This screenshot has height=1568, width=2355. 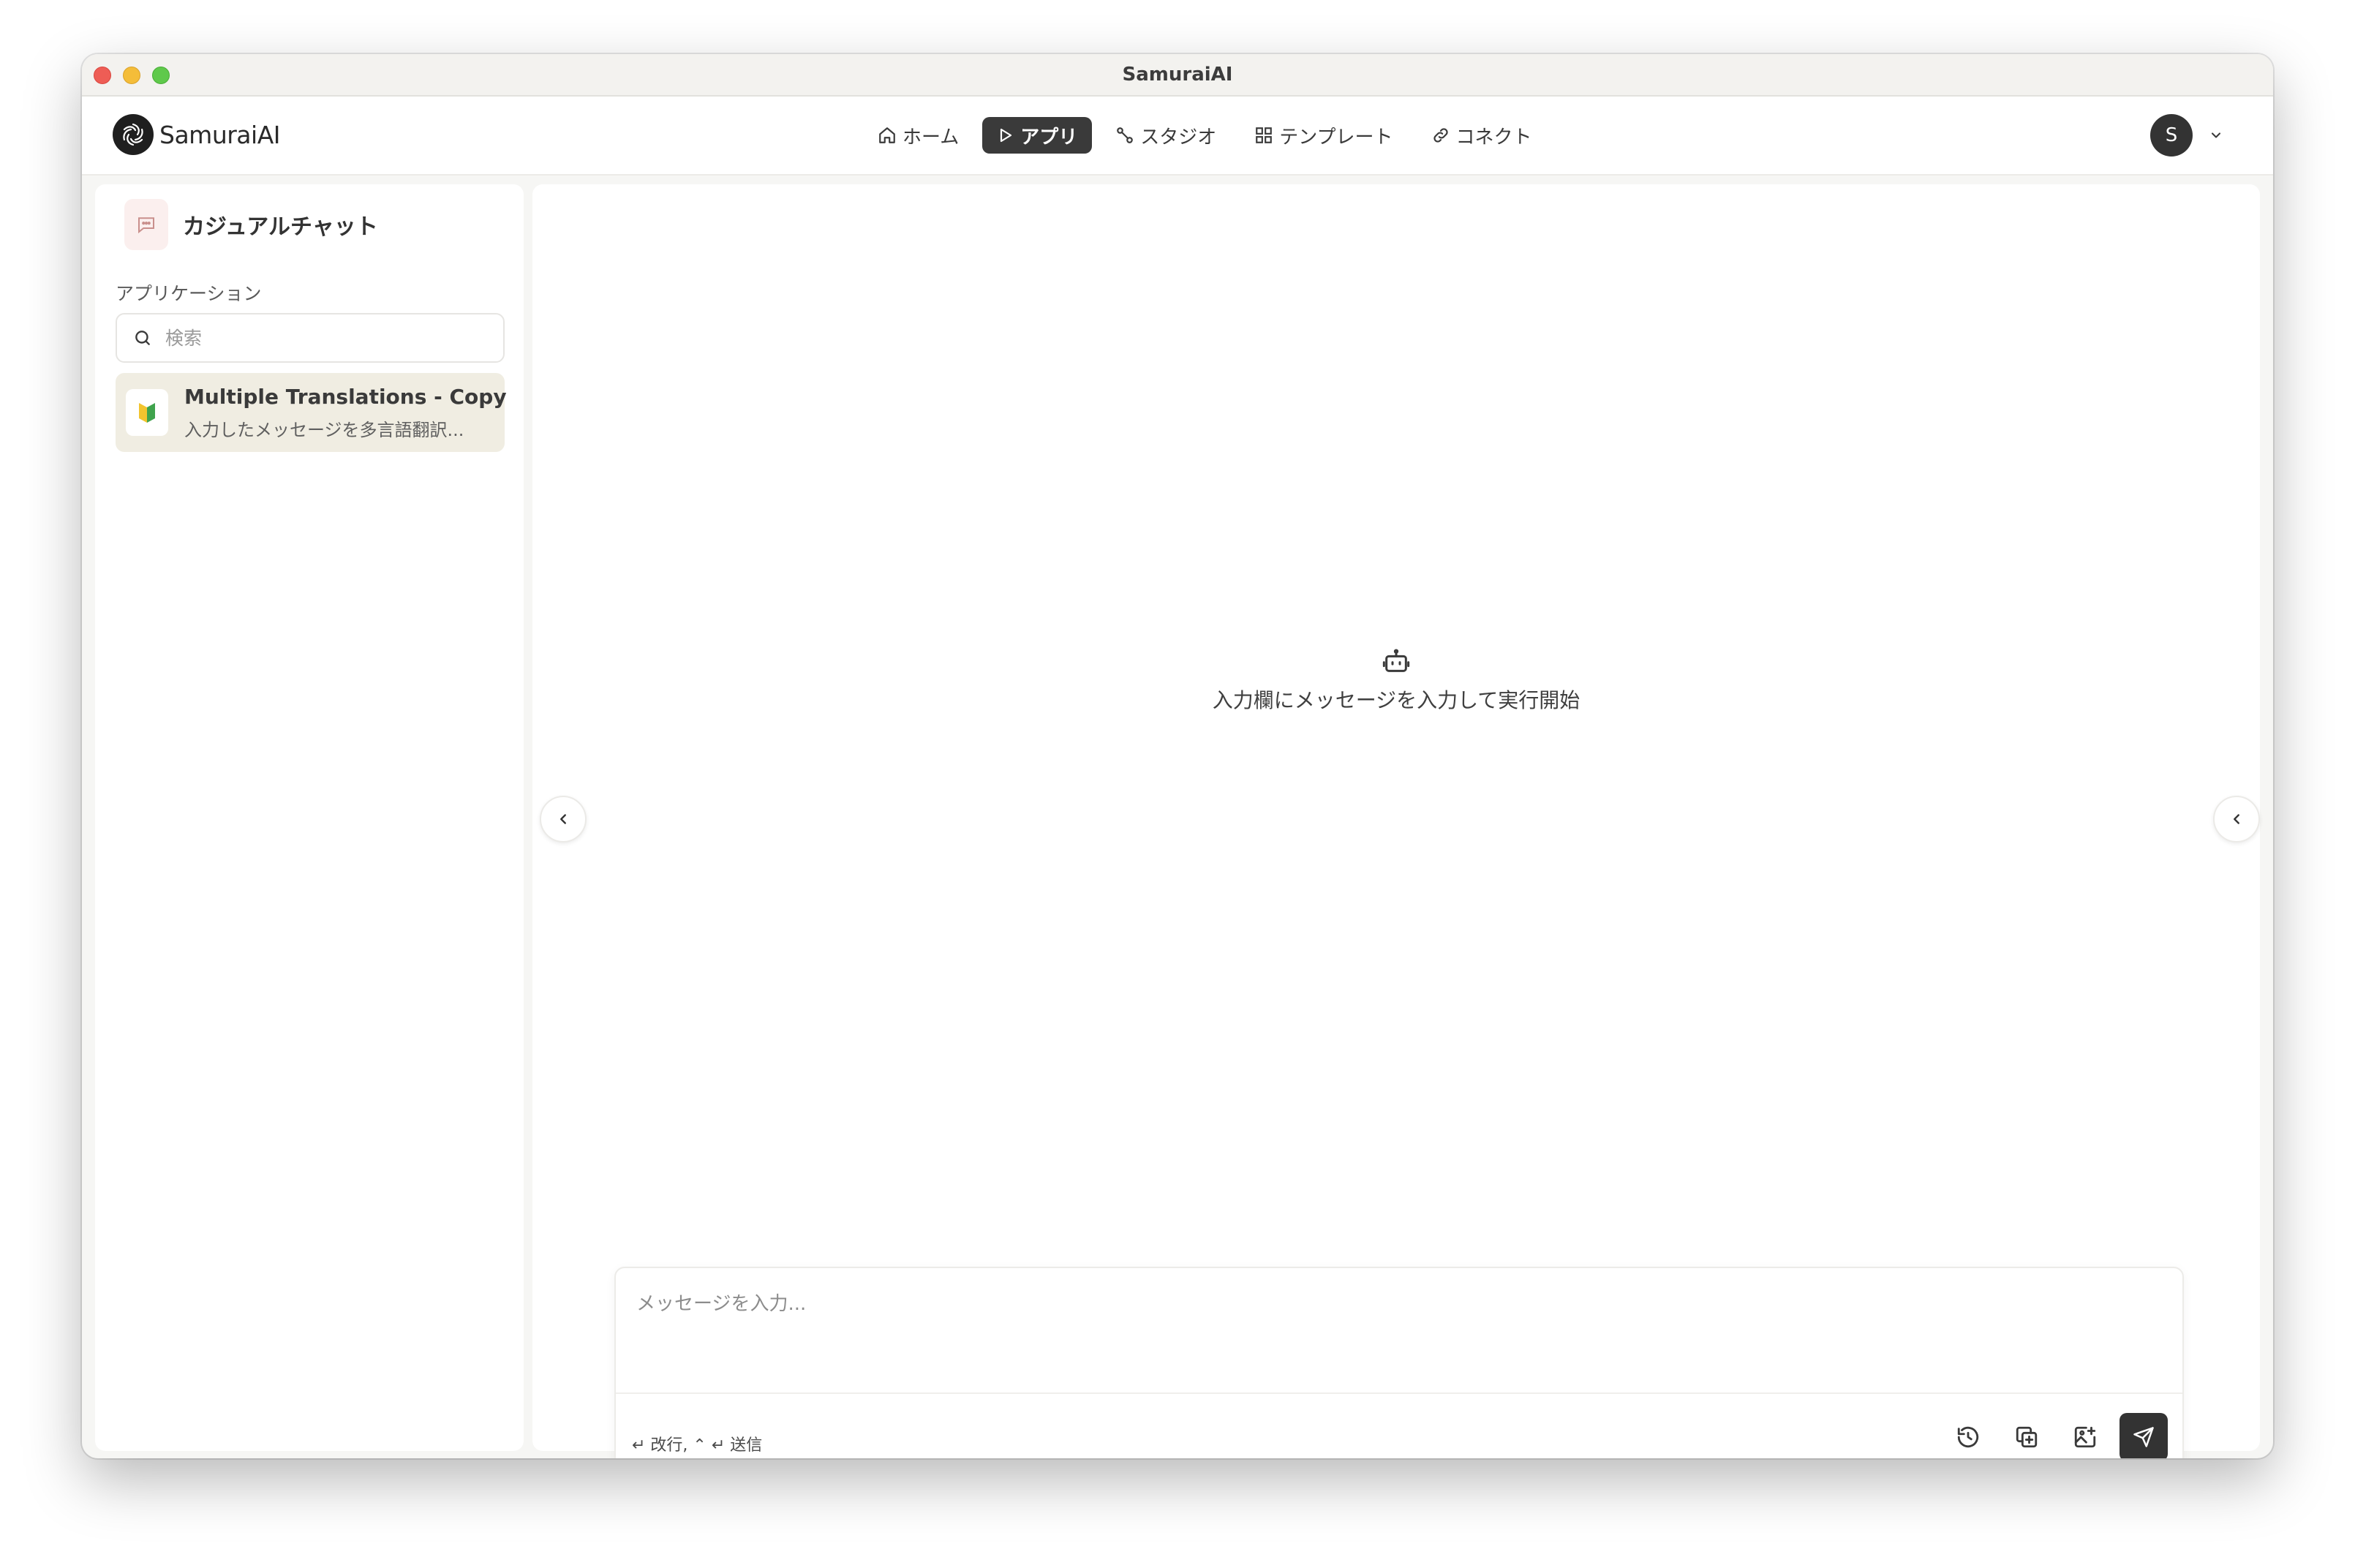 I want to click on search-icon, so click(x=142, y=338).